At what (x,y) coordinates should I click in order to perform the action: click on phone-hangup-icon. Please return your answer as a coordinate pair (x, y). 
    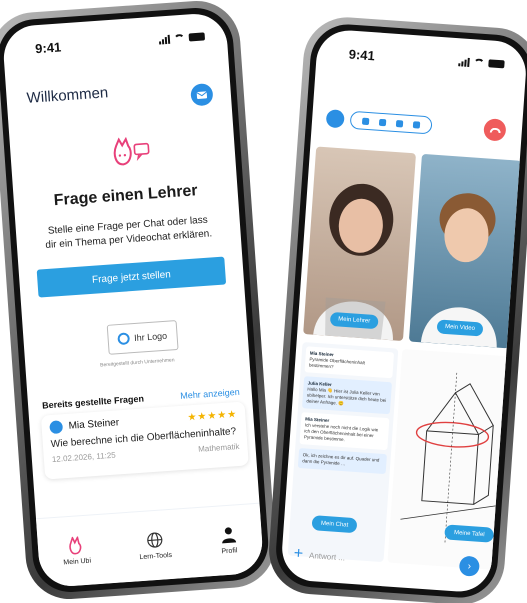
    Looking at the image, I should click on (495, 130).